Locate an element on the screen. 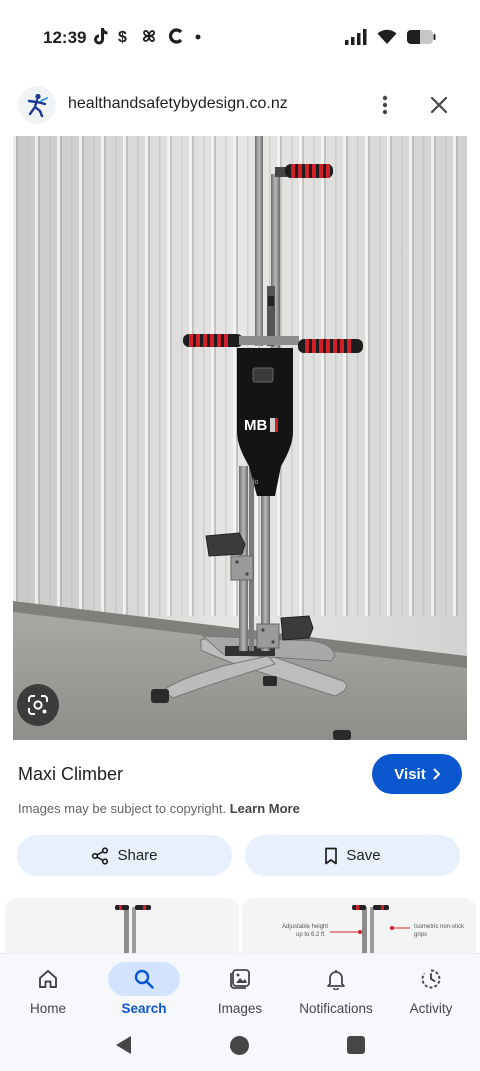 This screenshot has width=480, height=1071. related-image-card is located at coordinates (122, 928).